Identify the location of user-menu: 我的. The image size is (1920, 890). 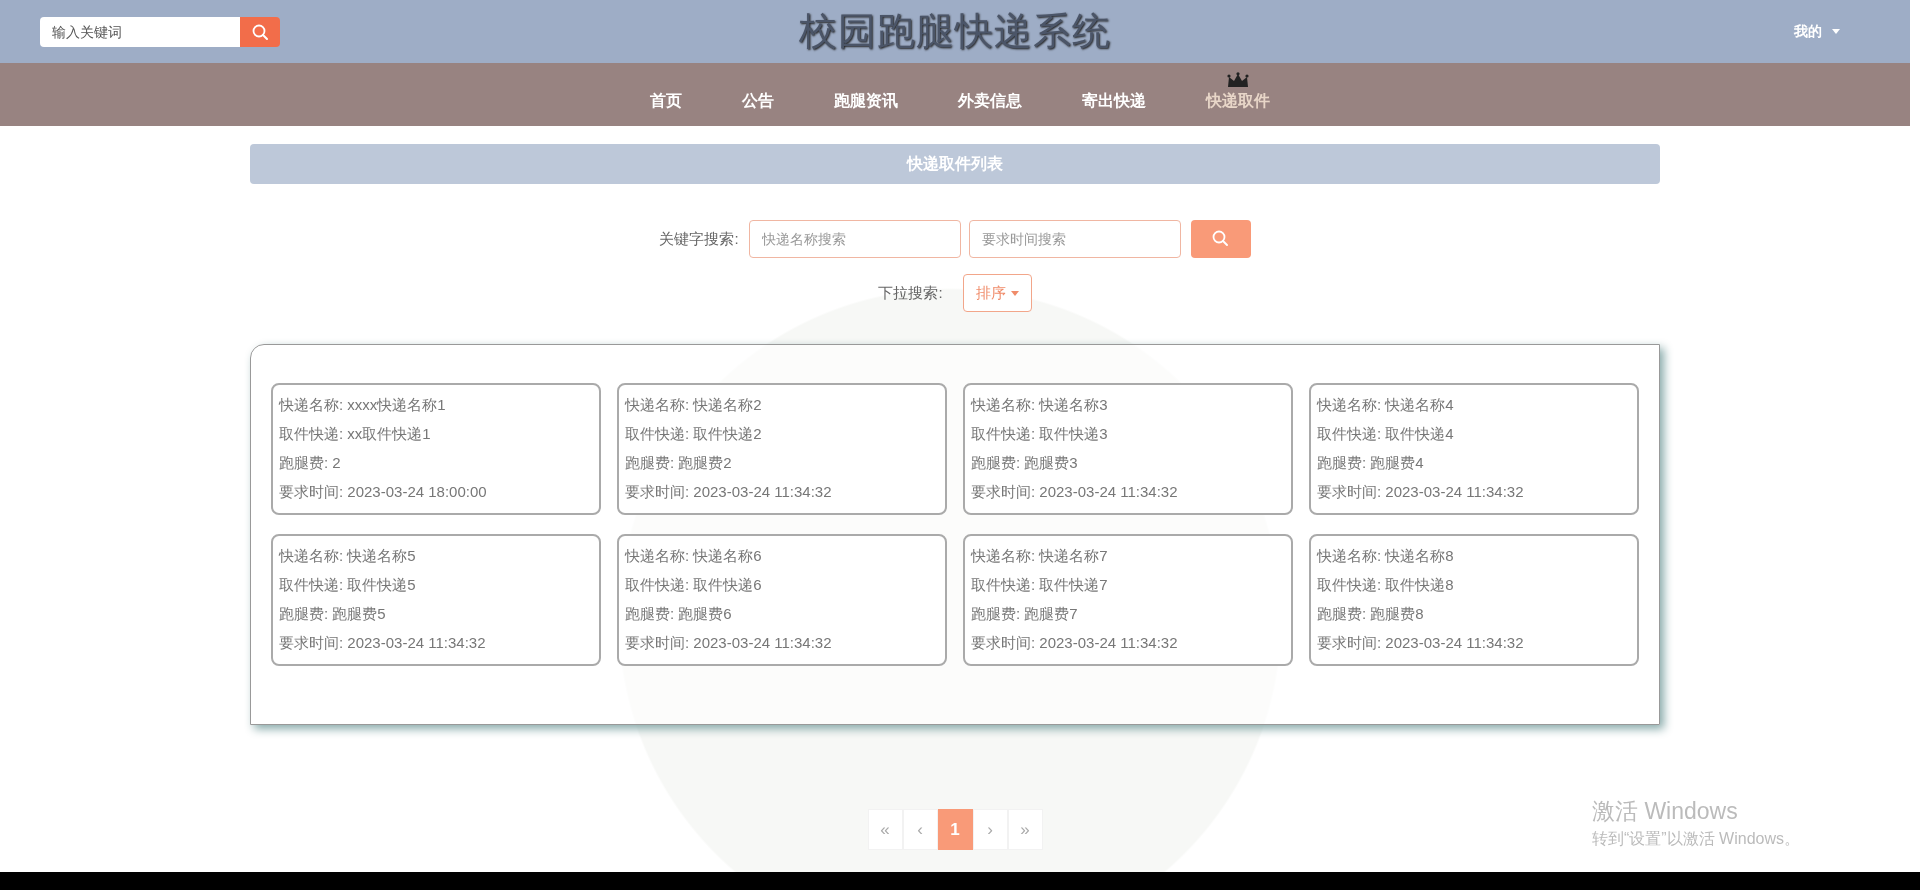
(1705, 31).